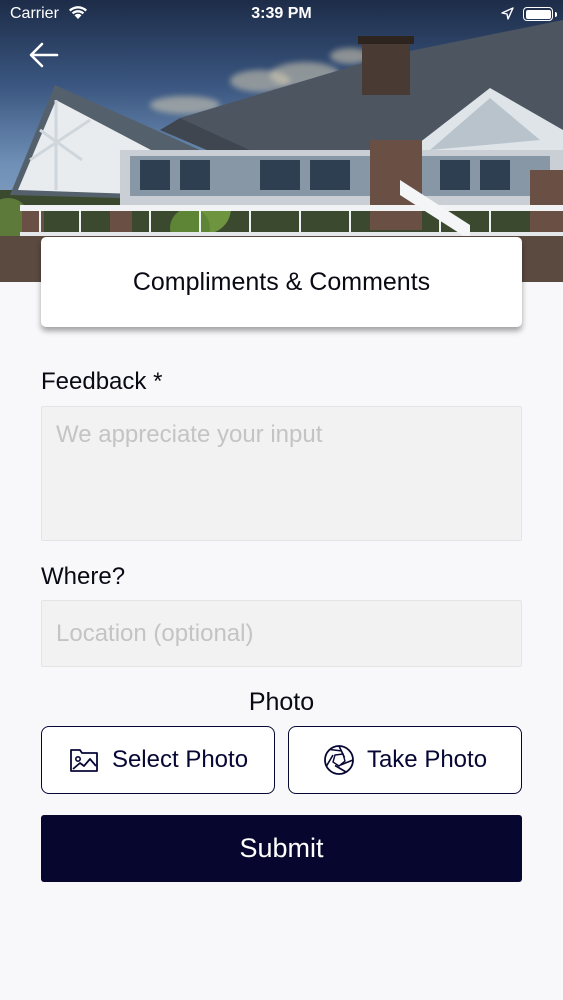  I want to click on page-title: Compliments & Comments, so click(281, 281).